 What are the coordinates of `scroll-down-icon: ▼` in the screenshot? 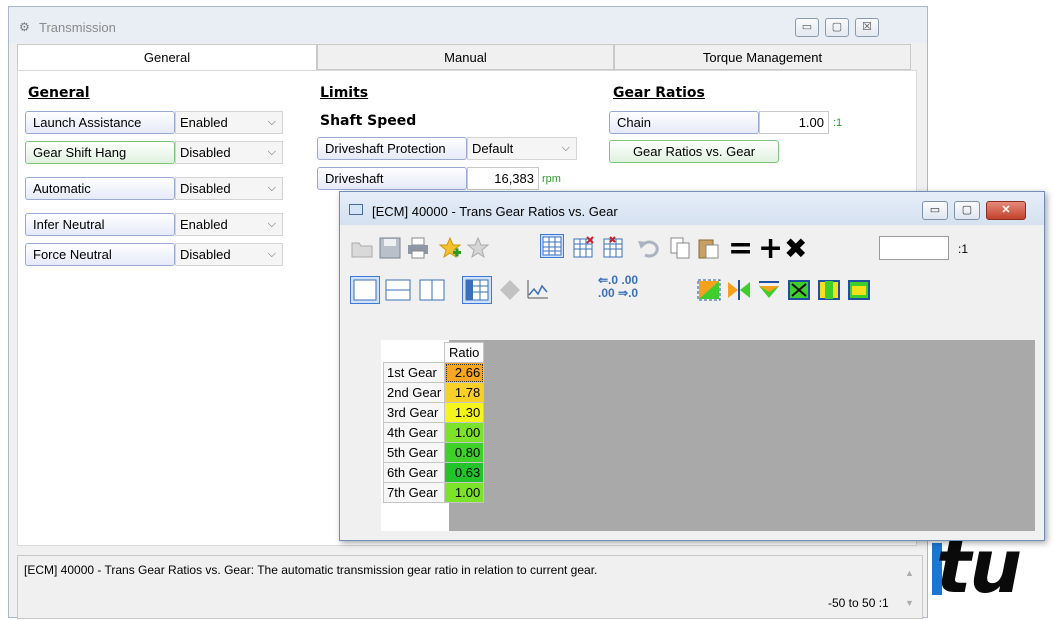 It's located at (909, 603).